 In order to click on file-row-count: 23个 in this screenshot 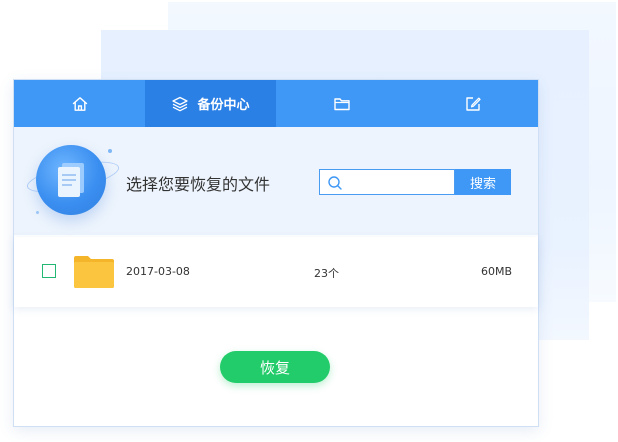, I will do `click(326, 273)`.